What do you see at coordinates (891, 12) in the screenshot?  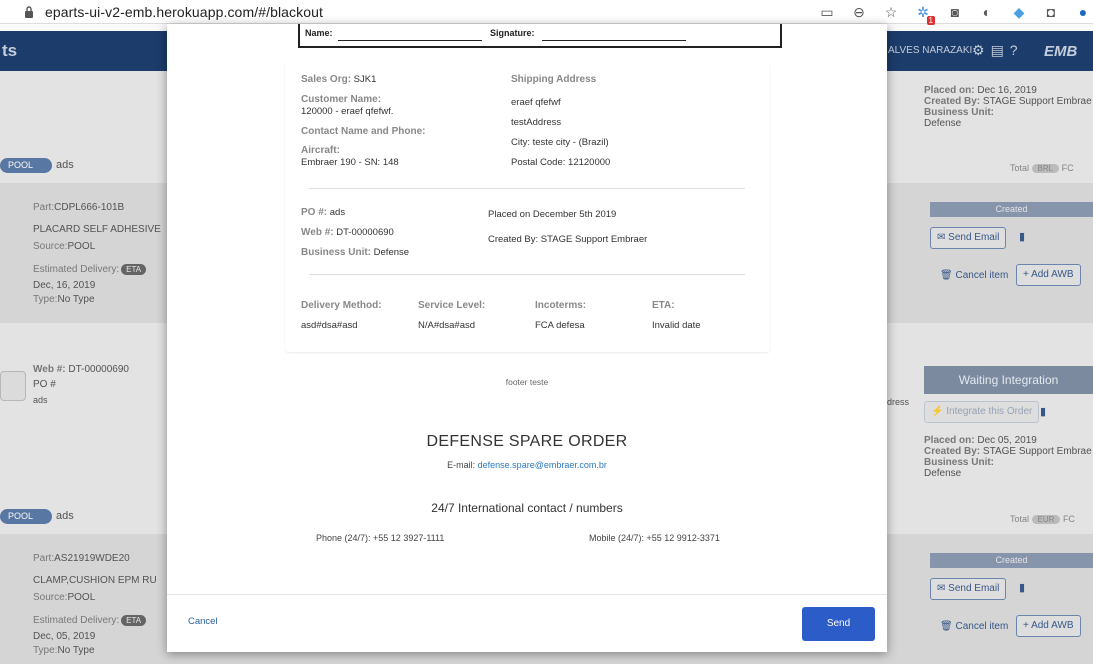 I see `bookmark-star-icon: ☆` at bounding box center [891, 12].